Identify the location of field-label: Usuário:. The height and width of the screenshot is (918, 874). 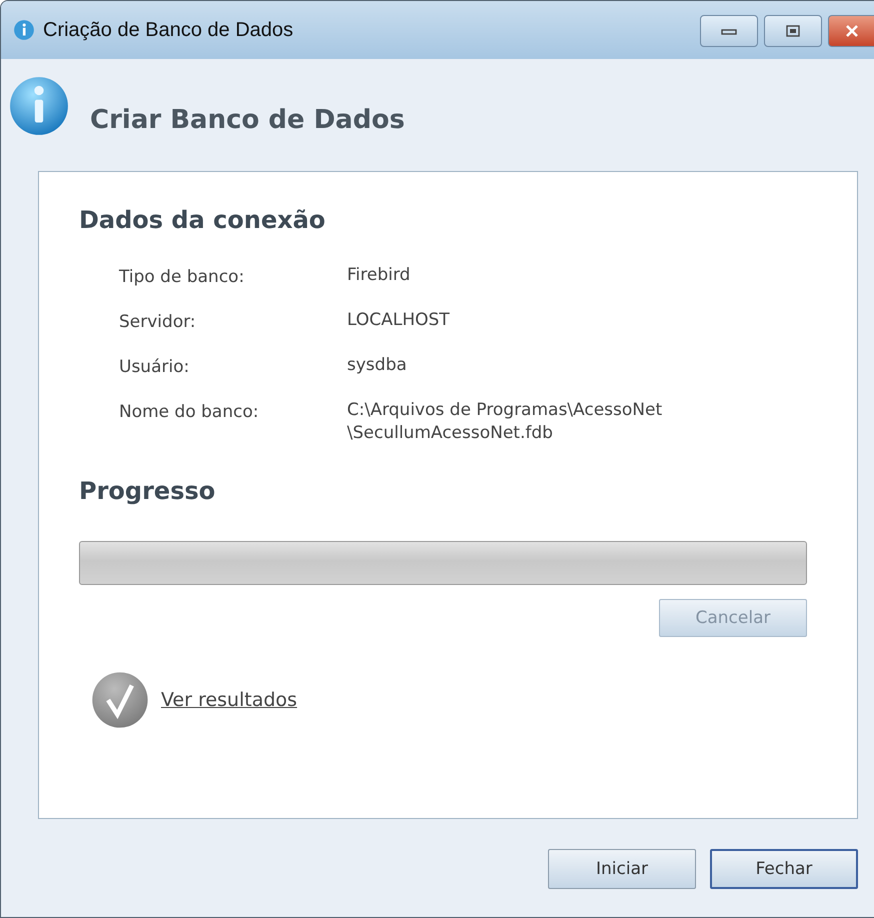
(154, 367).